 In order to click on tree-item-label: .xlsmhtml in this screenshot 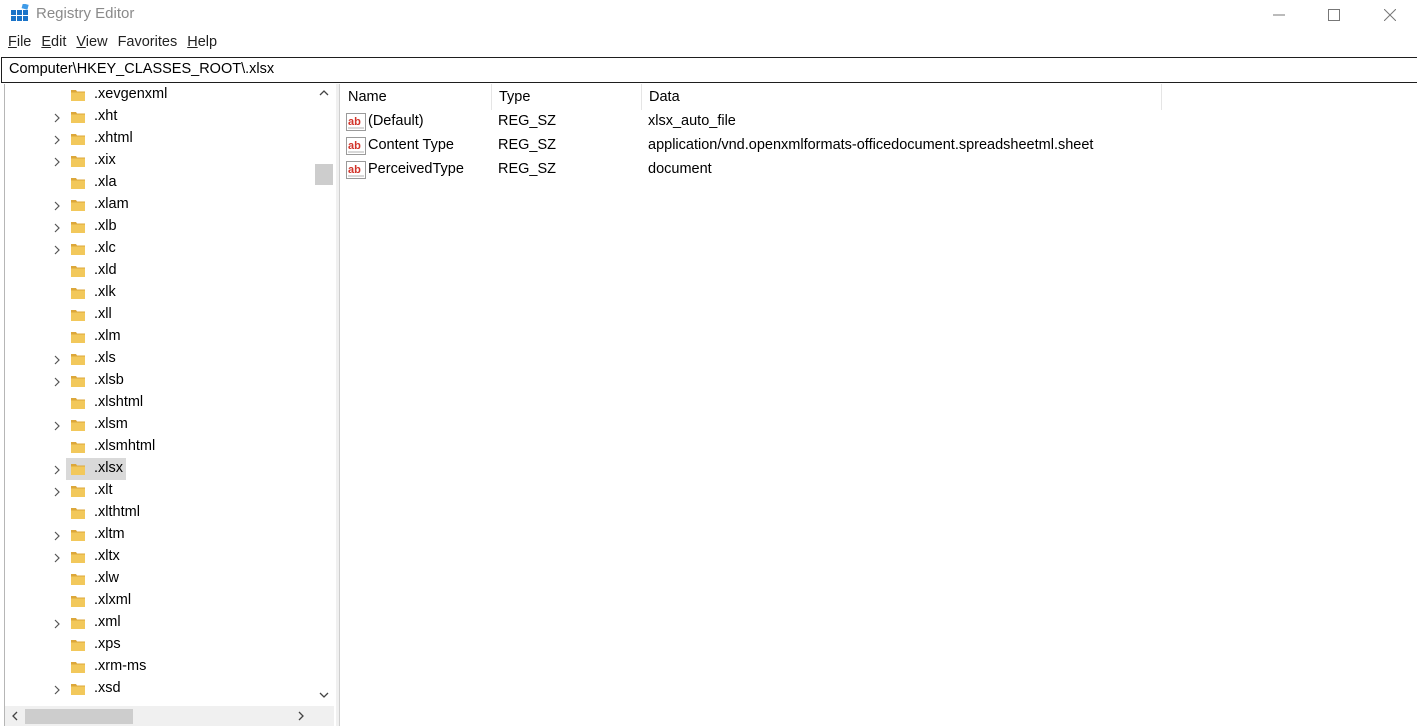, I will do `click(125, 446)`.